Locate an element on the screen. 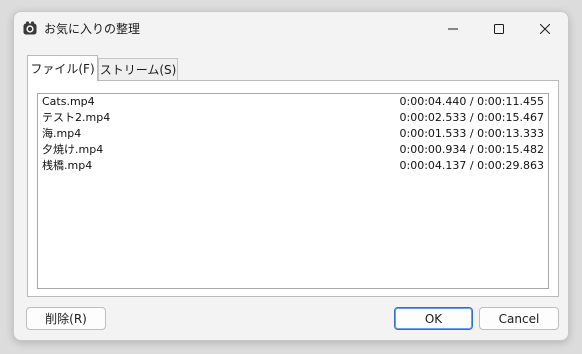  tab-file: ファイル(F) is located at coordinates (62, 68).